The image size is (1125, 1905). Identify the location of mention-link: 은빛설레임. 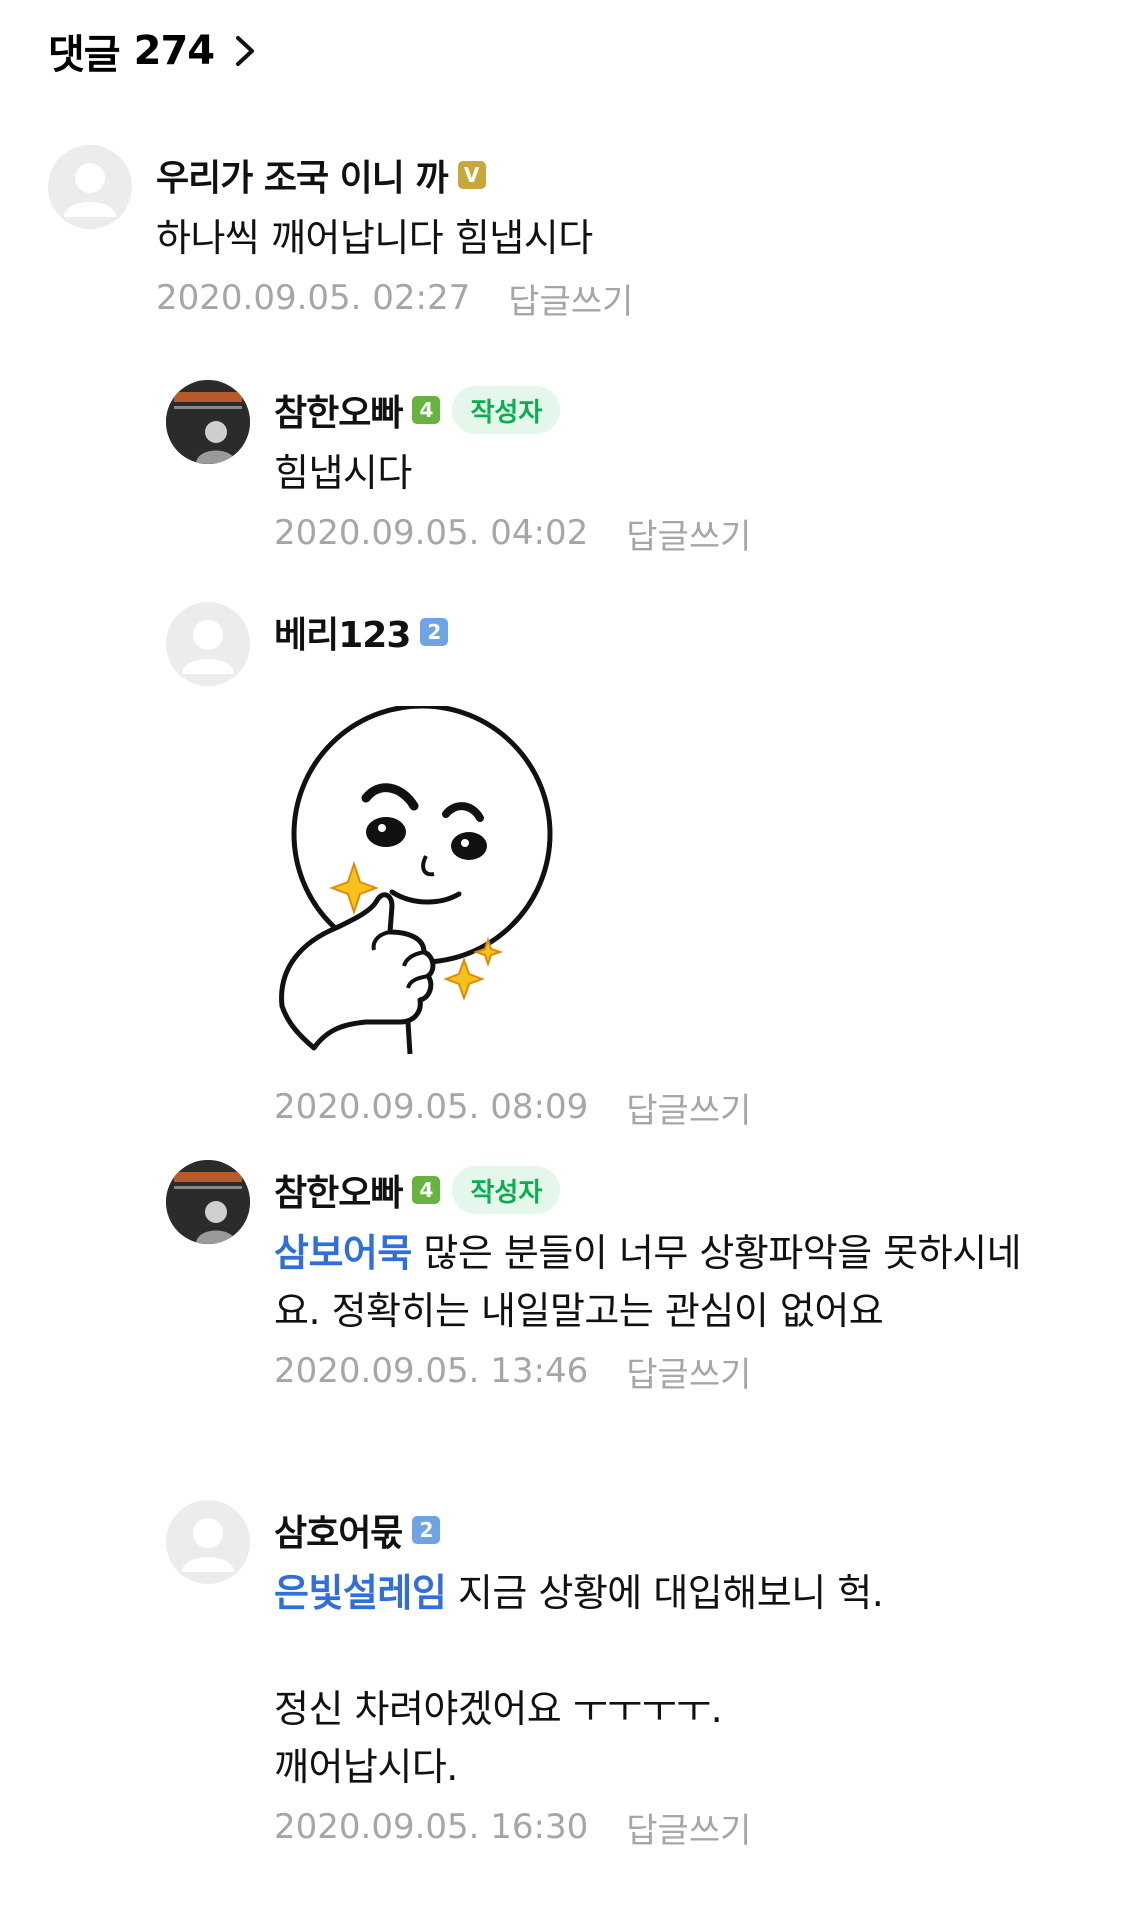
(360, 1593).